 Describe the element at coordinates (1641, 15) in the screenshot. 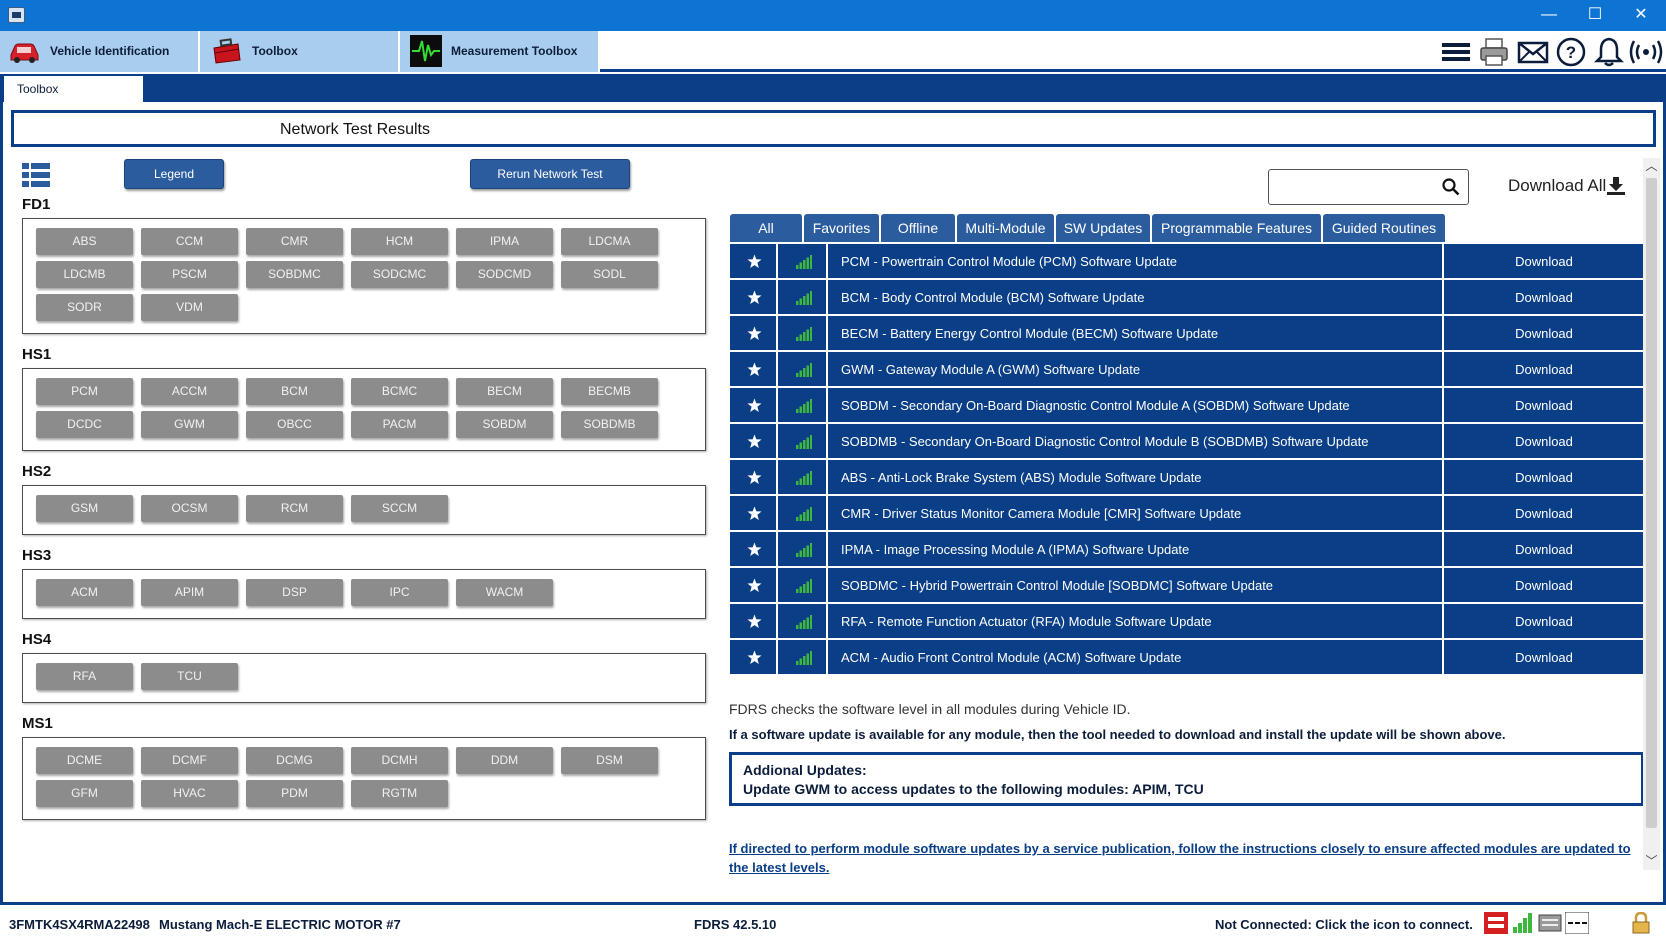

I see `close-button: ✕` at that location.